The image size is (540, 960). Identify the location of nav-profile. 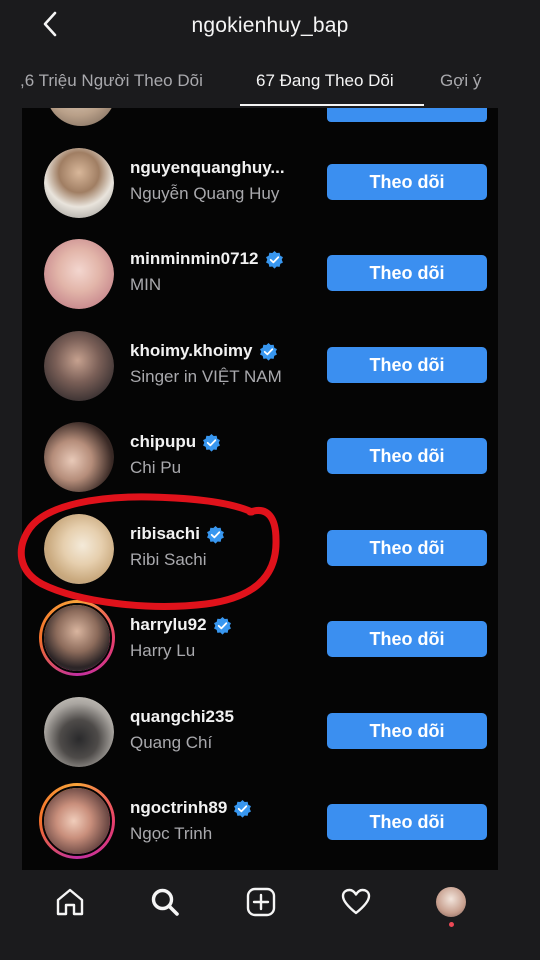
(451, 904).